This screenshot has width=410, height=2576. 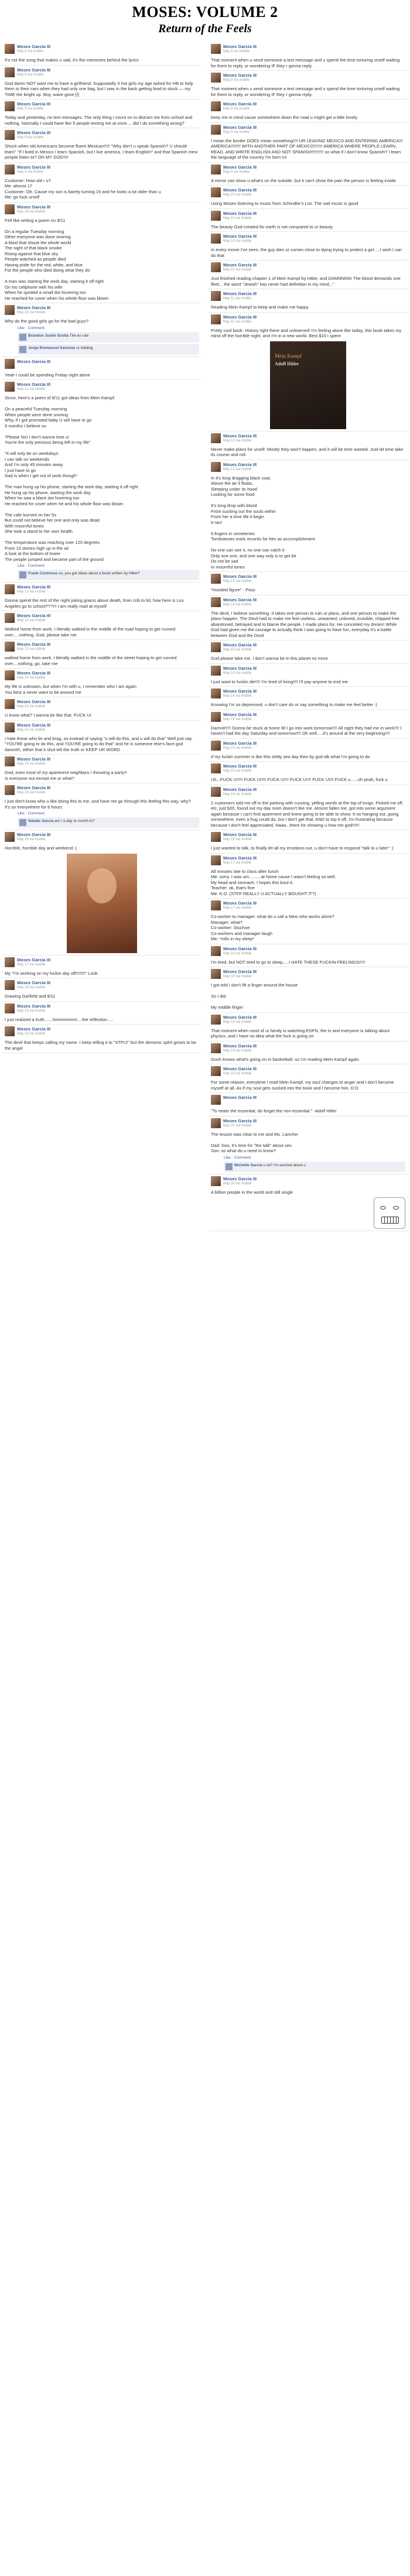 What do you see at coordinates (40, 821) in the screenshot?
I see `commenter-name: Natalie Garcia` at bounding box center [40, 821].